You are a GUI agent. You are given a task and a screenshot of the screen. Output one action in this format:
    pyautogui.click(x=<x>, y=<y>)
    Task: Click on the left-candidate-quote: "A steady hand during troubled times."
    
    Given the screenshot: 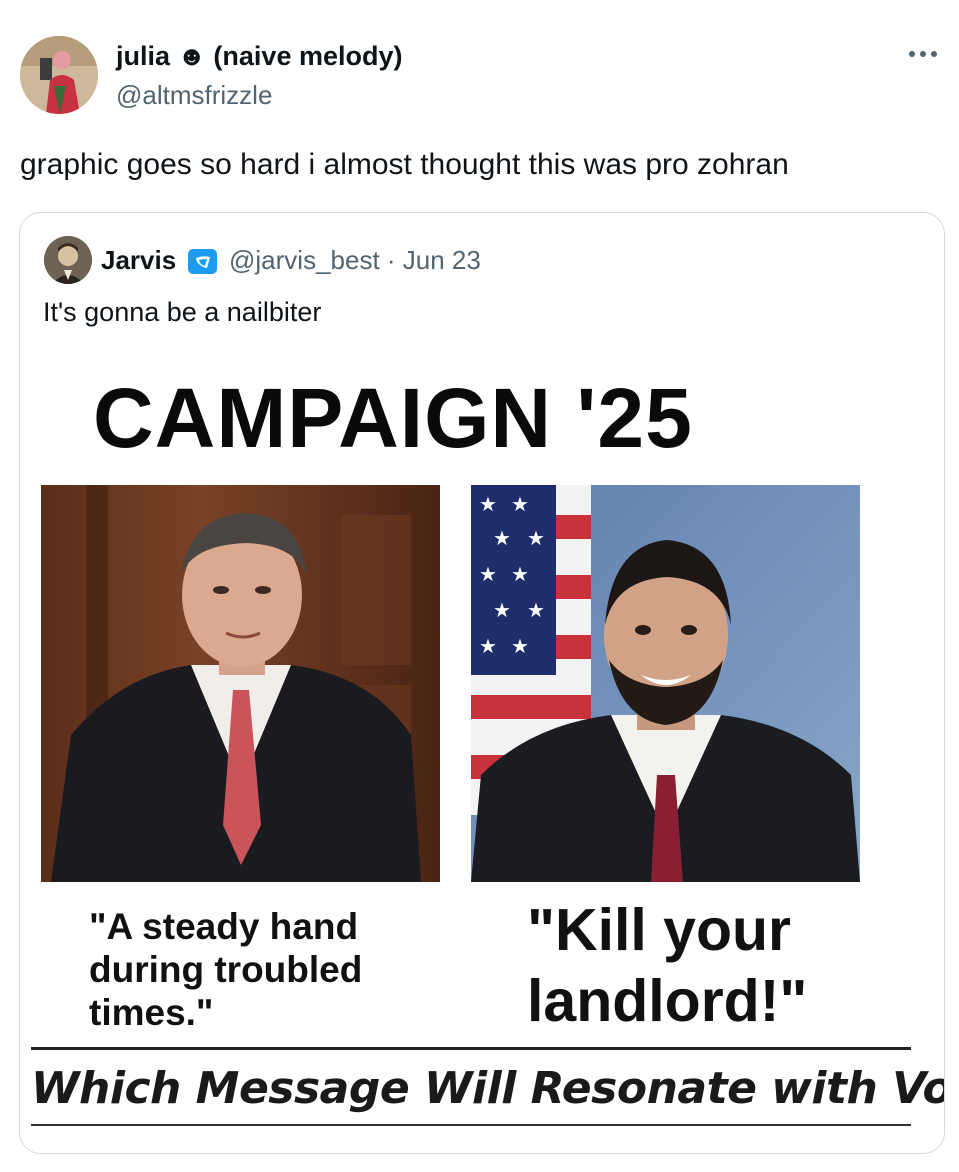 What is the action you would take?
    pyautogui.click(x=226, y=969)
    